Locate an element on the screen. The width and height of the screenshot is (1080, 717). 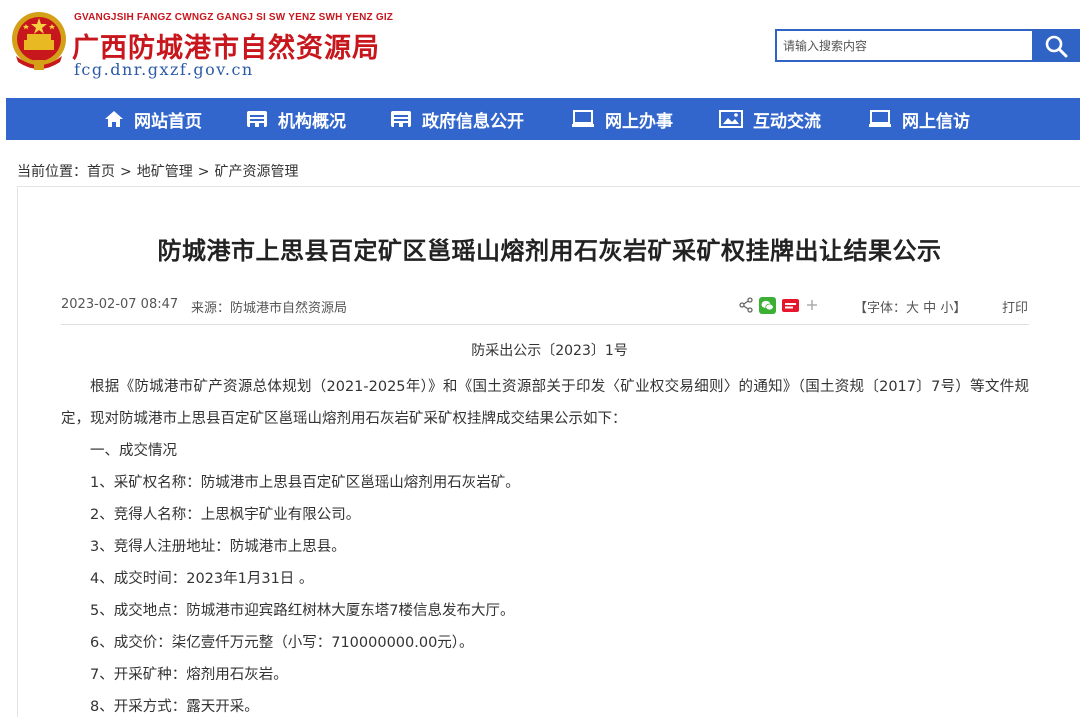
font-control-close: 】 is located at coordinates (960, 308).